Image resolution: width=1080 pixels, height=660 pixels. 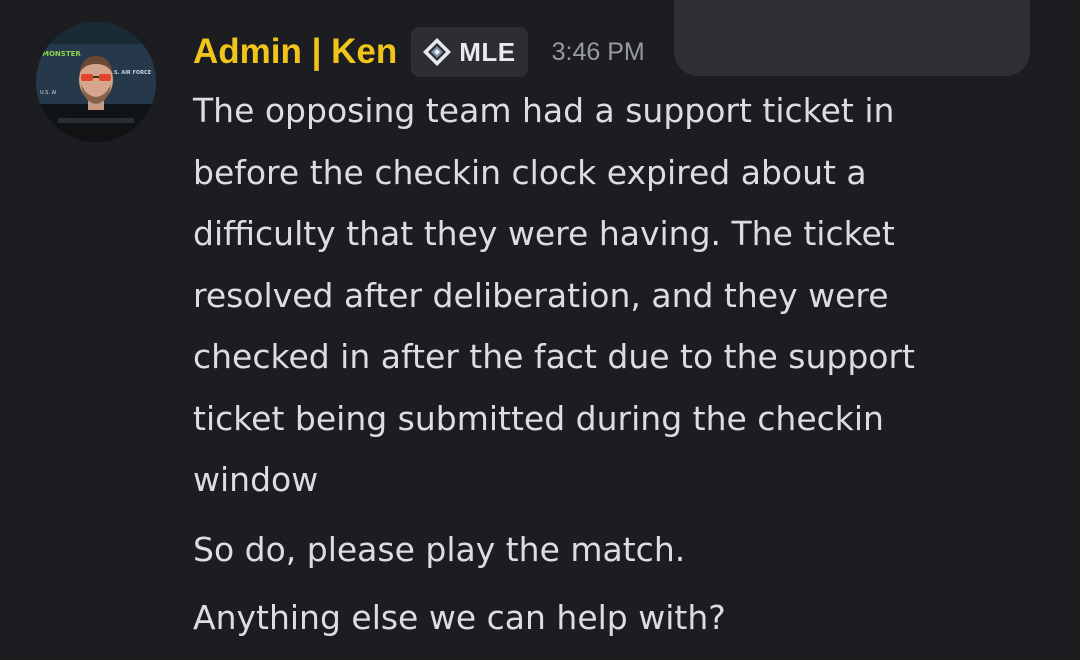 I want to click on role-tag: MLE, so click(x=469, y=52).